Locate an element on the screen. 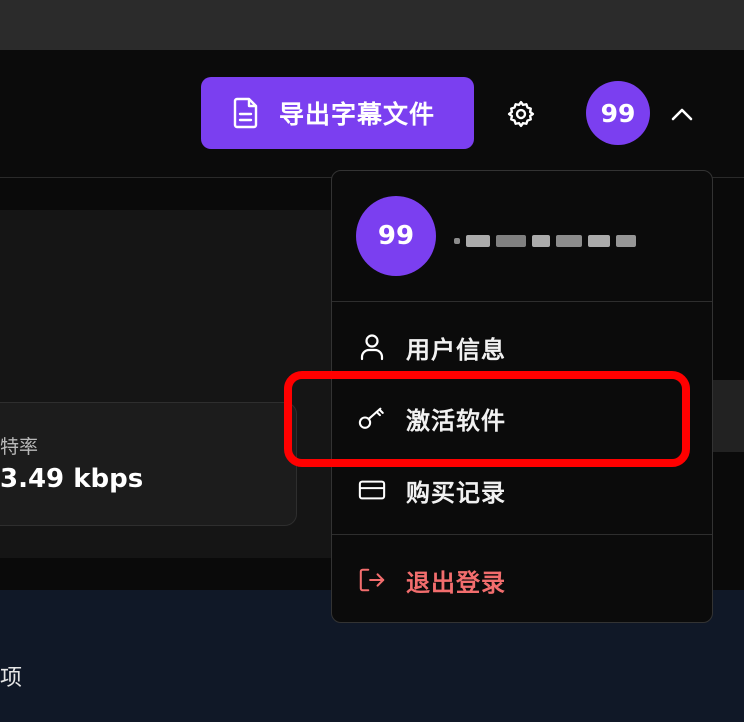  user-icon is located at coordinates (372, 347).